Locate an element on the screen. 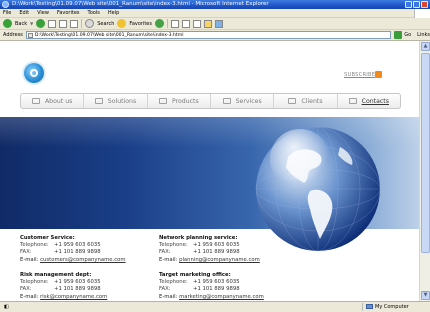 This screenshot has height=312, width=430. go-arrow-icon is located at coordinates (398, 35).